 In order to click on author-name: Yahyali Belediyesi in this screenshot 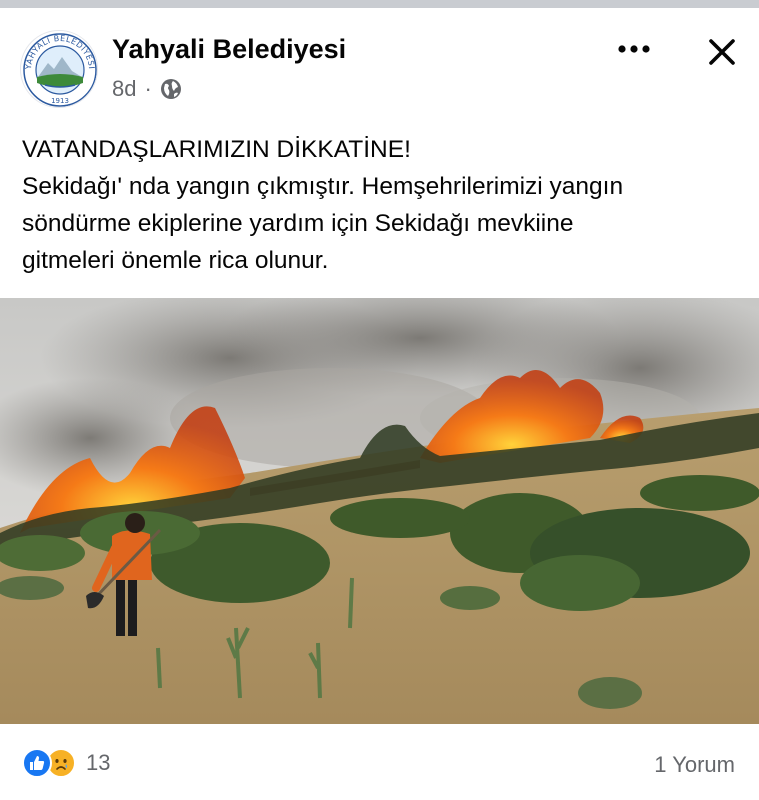, I will do `click(229, 49)`.